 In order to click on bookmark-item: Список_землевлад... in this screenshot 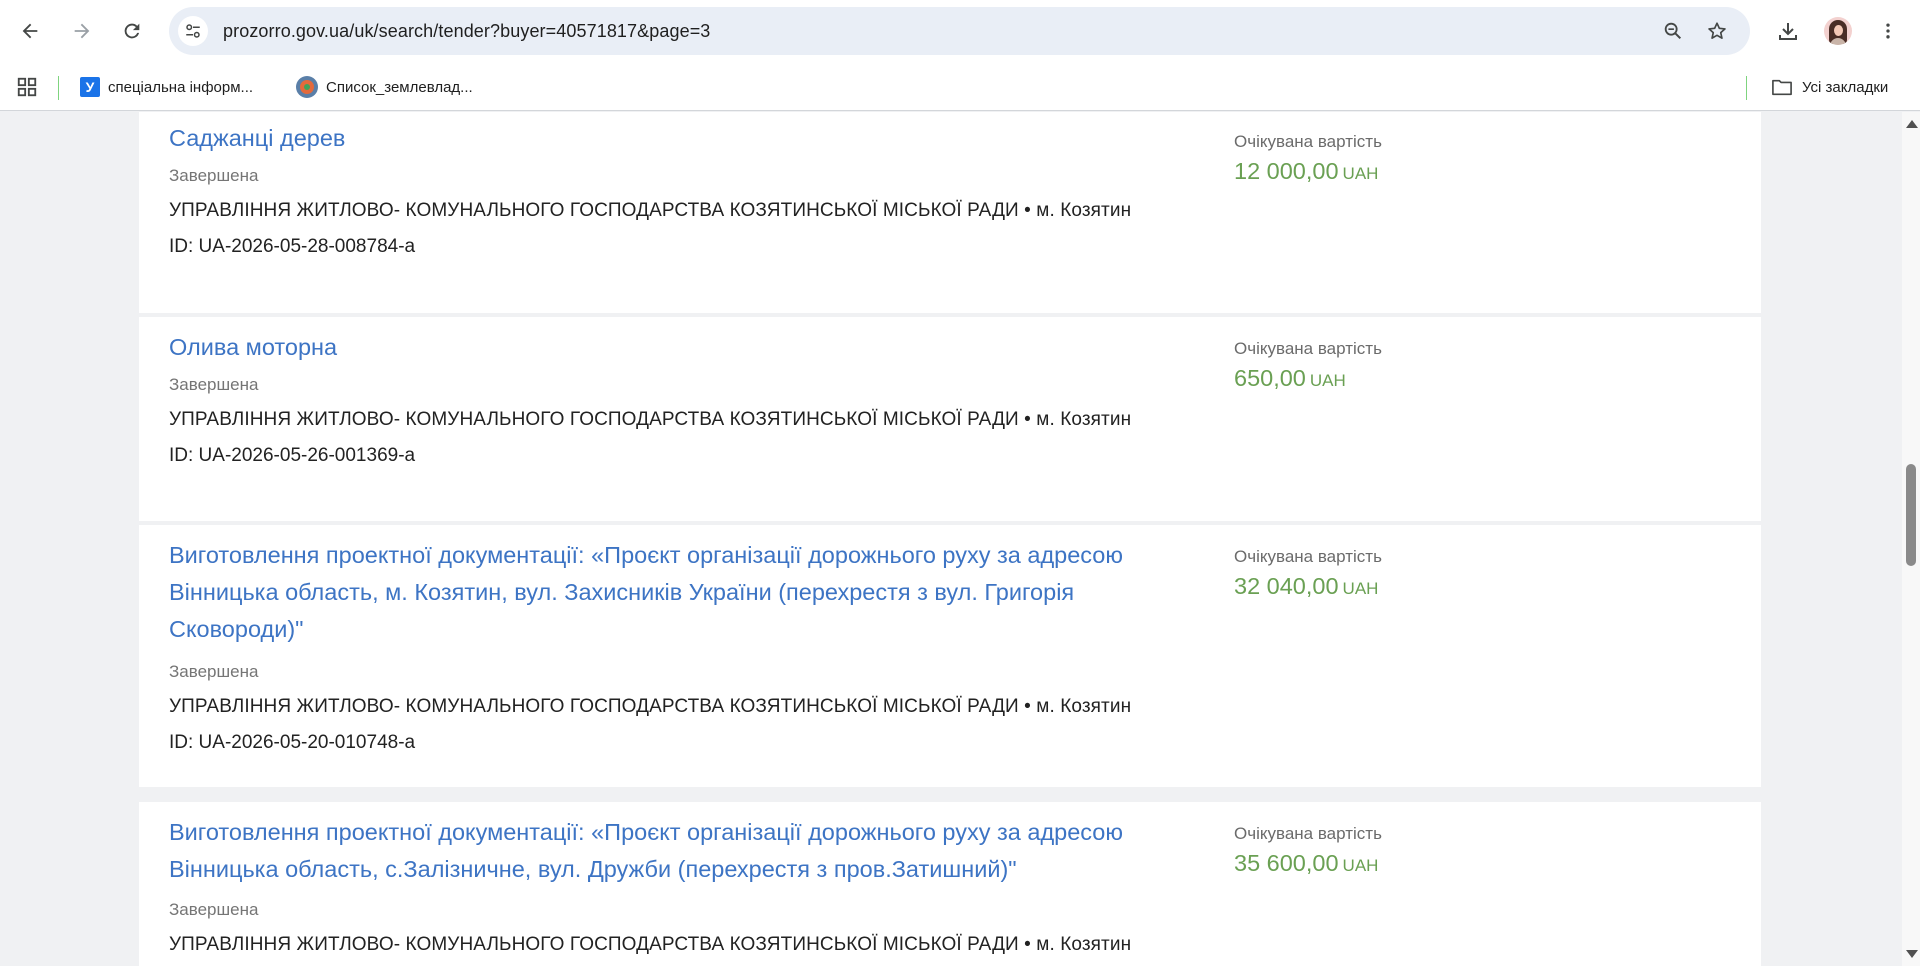, I will do `click(384, 87)`.